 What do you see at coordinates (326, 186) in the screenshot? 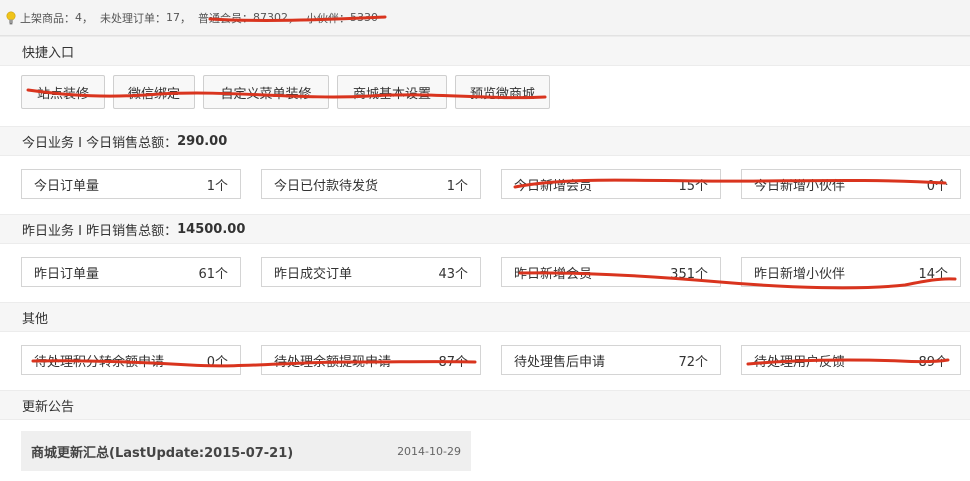
I see `stat-label: 今日已付款待发货` at bounding box center [326, 186].